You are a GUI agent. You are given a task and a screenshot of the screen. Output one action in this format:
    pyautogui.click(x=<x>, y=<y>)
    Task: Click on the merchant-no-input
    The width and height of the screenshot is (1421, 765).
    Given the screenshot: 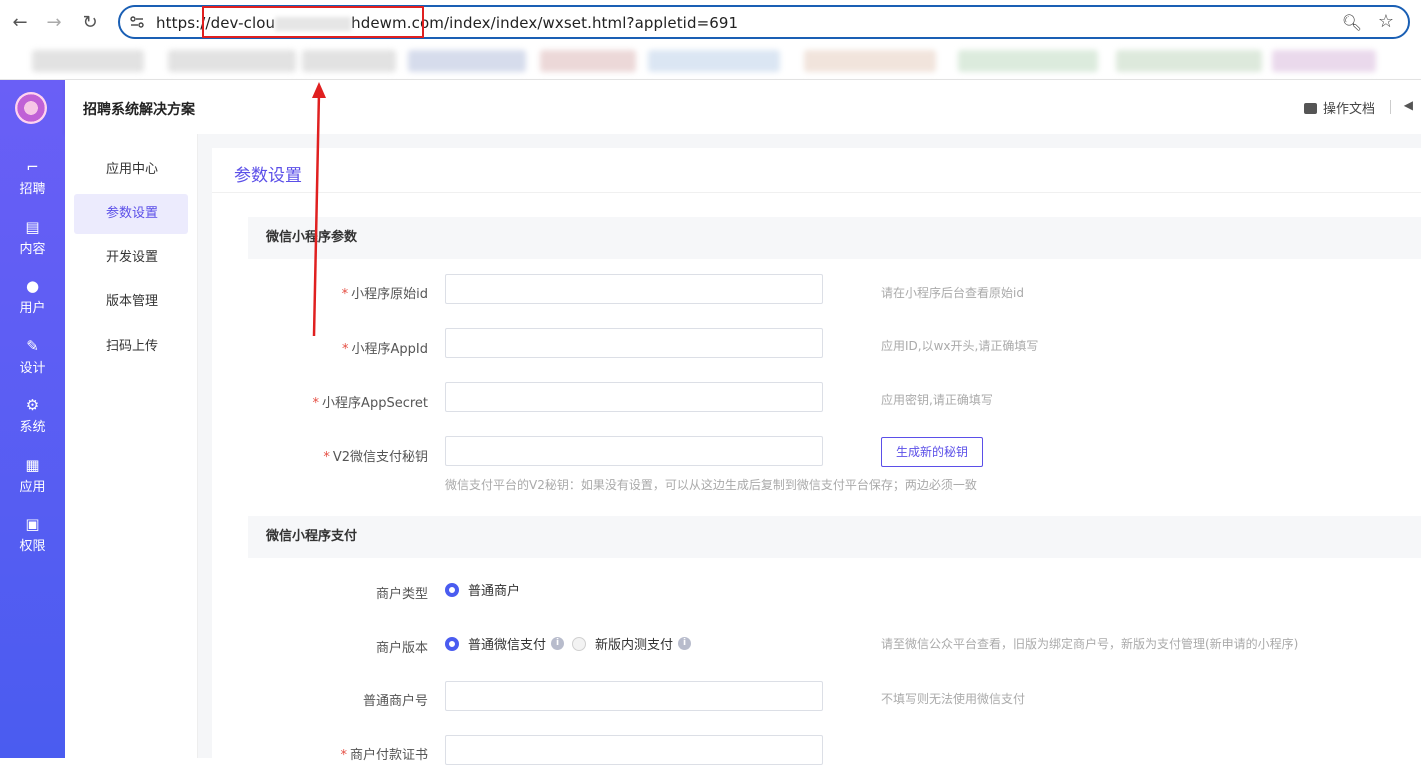 What is the action you would take?
    pyautogui.click(x=634, y=696)
    